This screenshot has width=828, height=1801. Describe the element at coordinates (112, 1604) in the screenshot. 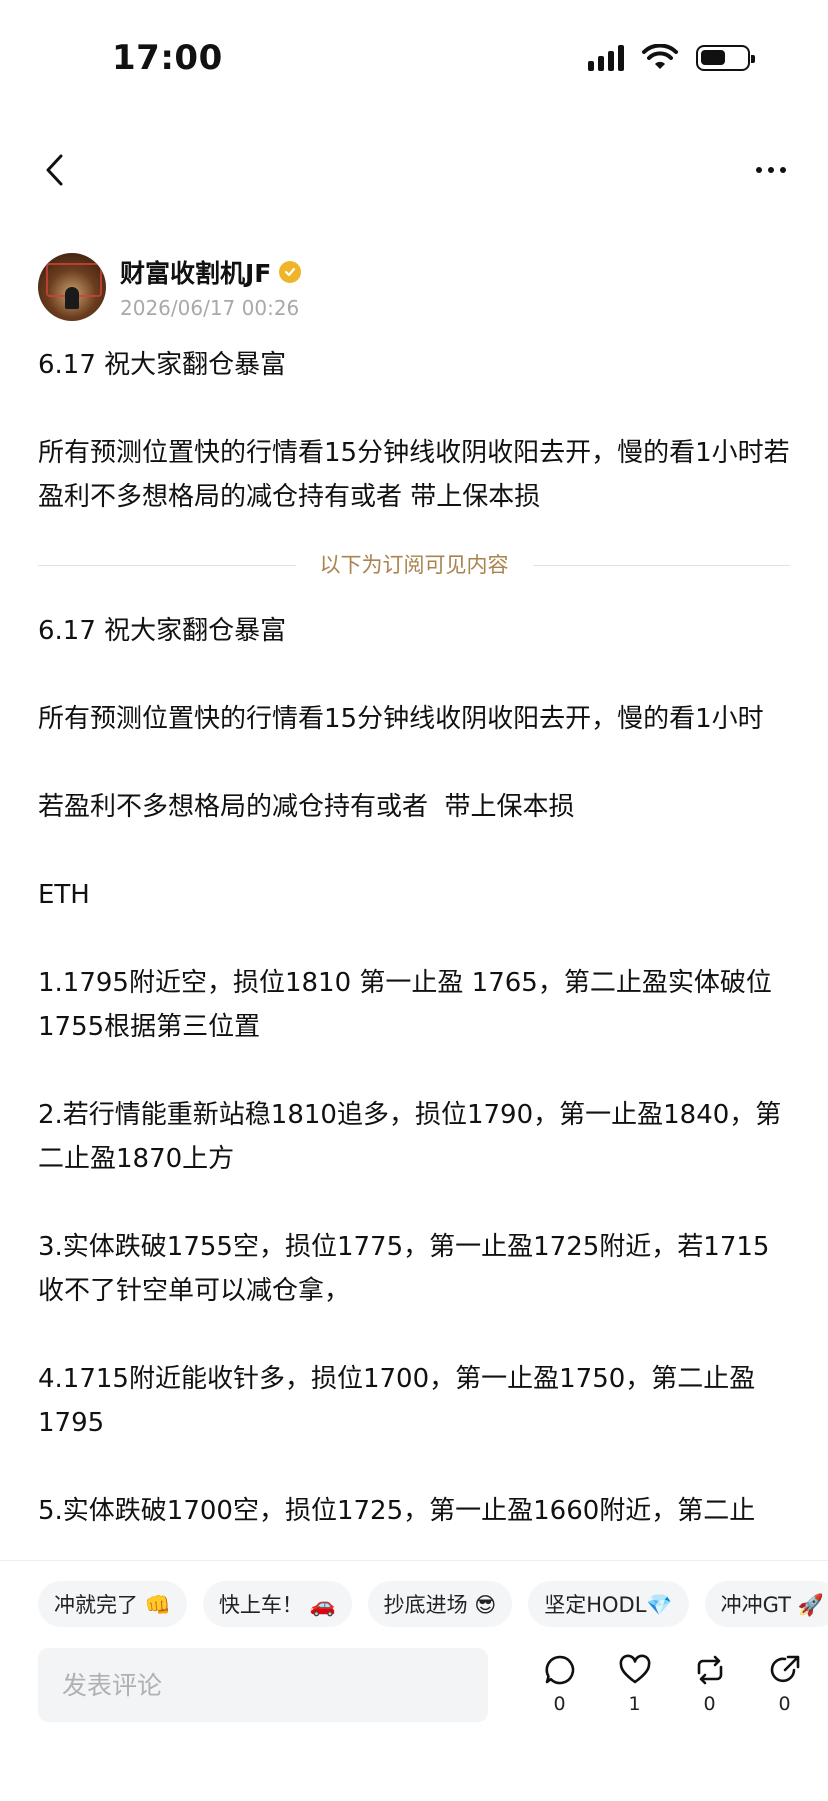

I see `quick-reply-chip: 冲就完了 👊` at that location.